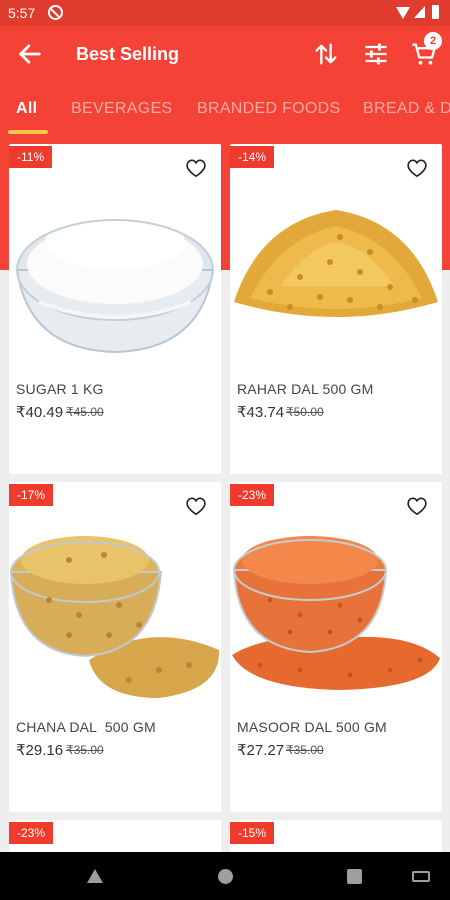 This screenshot has width=450, height=900. What do you see at coordinates (121, 109) in the screenshot?
I see `tab-beverages: BEVERAGES` at bounding box center [121, 109].